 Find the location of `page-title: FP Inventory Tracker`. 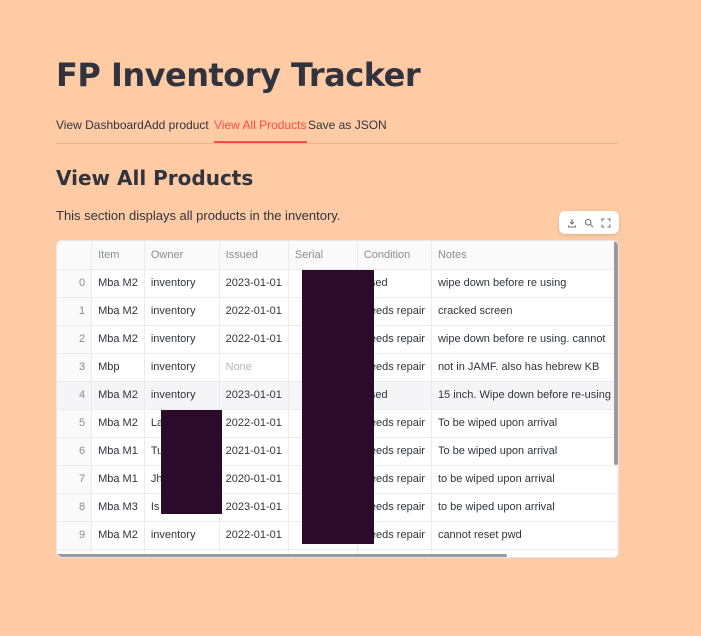

page-title: FP Inventory Tracker is located at coordinates (238, 75).